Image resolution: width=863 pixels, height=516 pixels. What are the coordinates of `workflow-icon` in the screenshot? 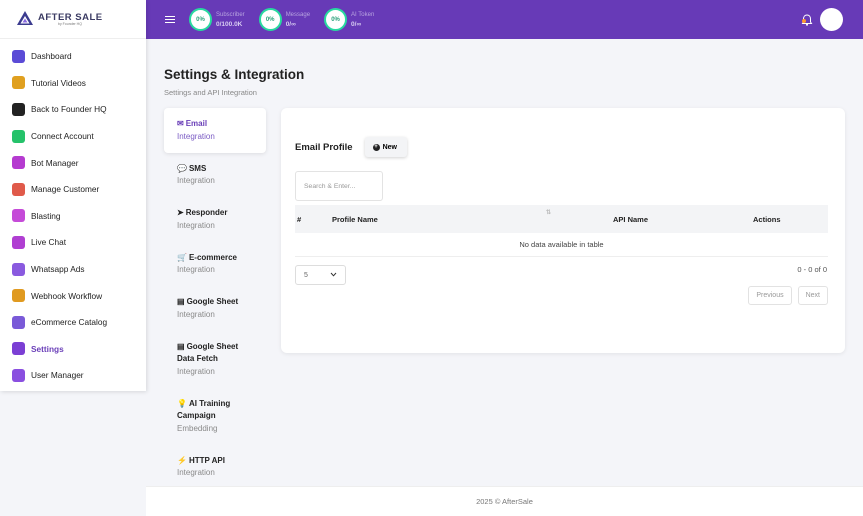 It's located at (18, 296).